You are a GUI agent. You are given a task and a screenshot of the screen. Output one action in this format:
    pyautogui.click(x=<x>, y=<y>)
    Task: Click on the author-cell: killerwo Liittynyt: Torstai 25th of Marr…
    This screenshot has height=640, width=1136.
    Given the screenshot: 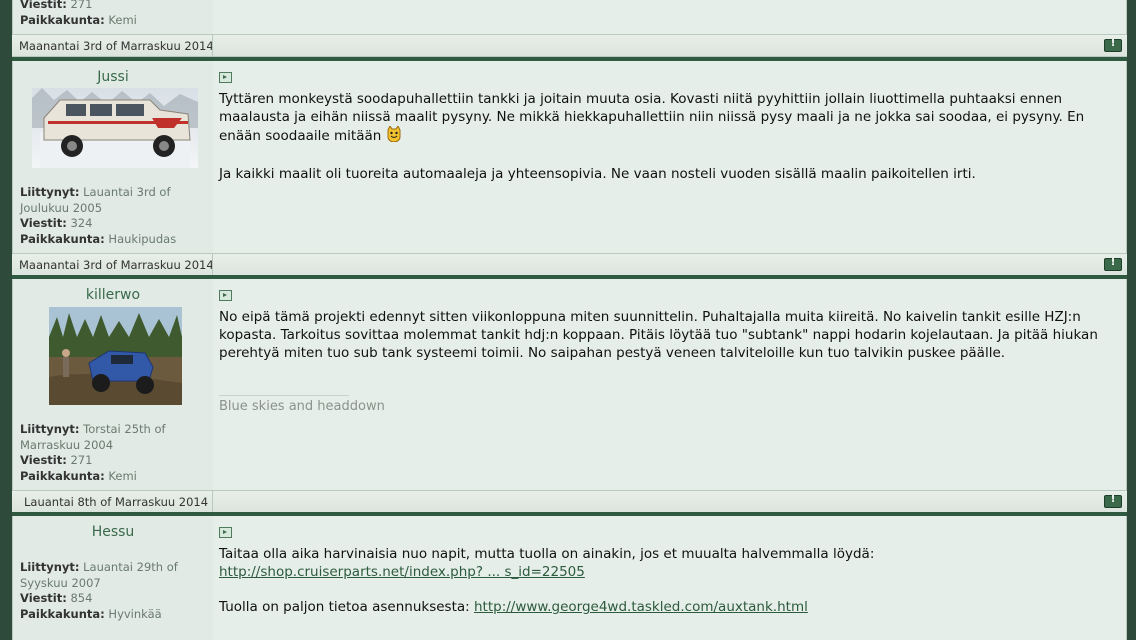 What is the action you would take?
    pyautogui.click(x=113, y=384)
    